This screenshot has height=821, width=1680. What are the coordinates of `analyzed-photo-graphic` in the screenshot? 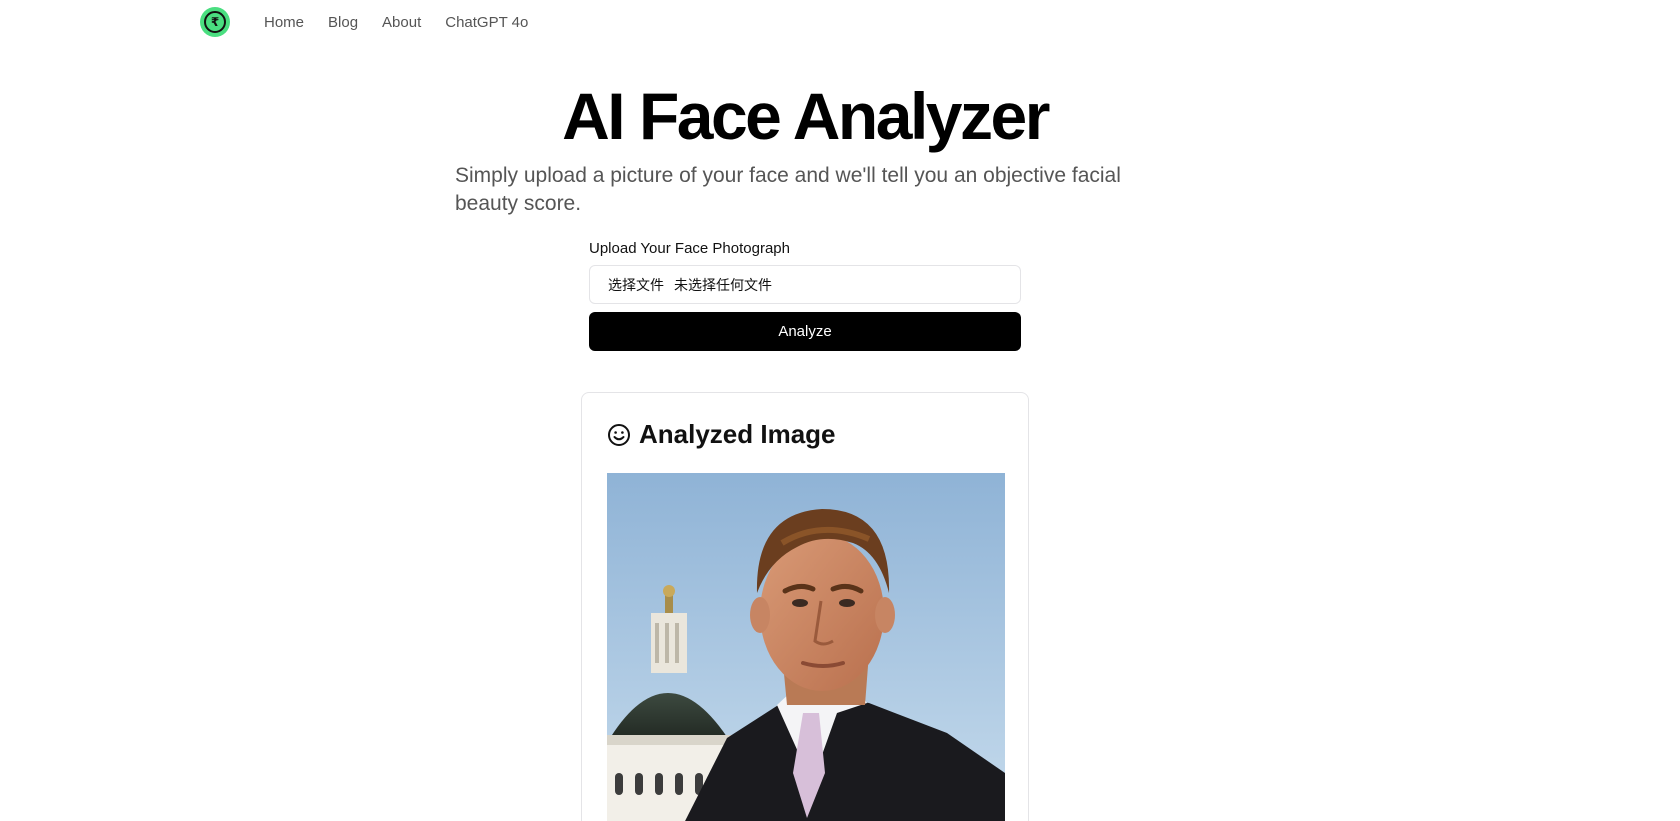 It's located at (806, 647).